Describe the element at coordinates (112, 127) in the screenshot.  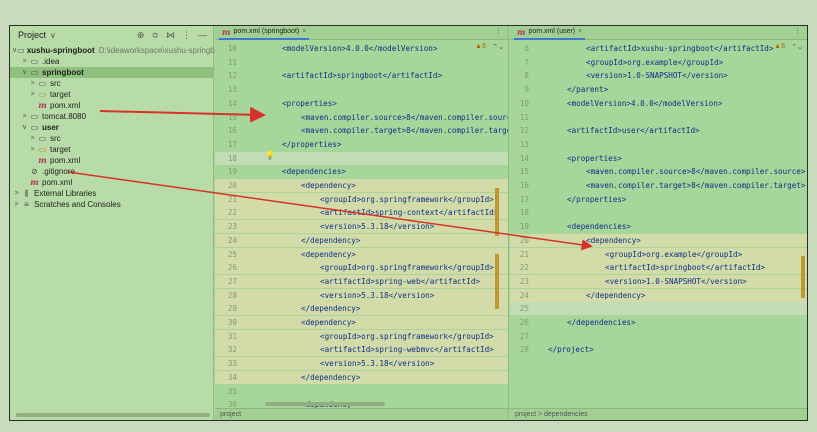
I see `tree-item-user: ∨ ▭ user` at that location.